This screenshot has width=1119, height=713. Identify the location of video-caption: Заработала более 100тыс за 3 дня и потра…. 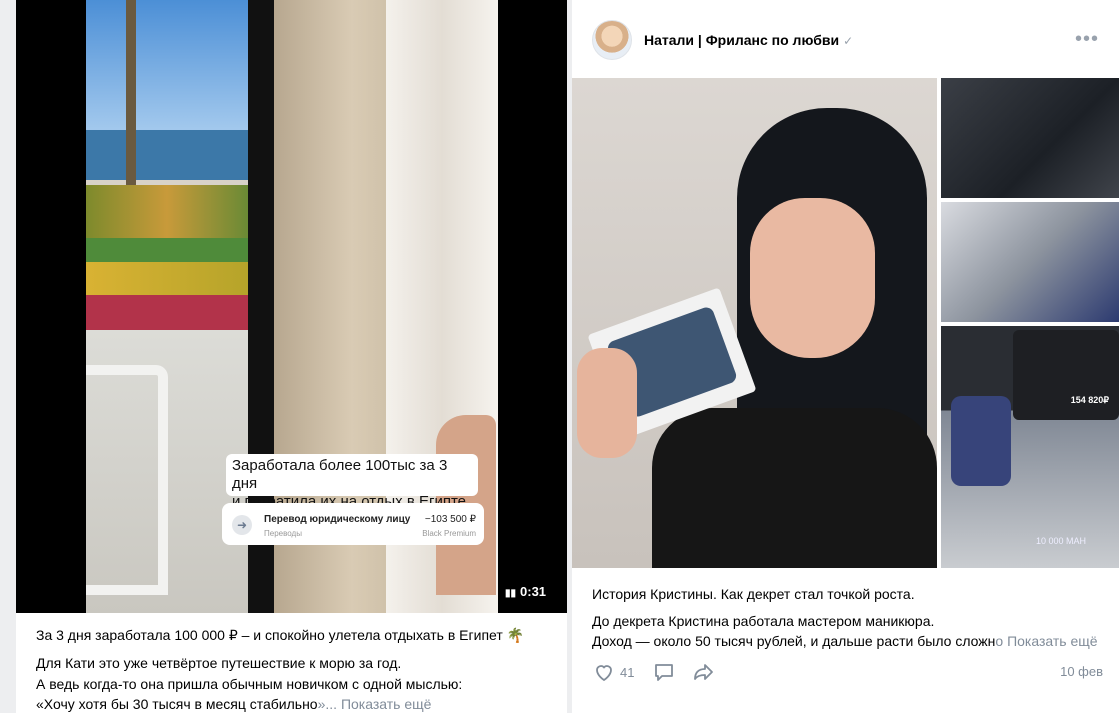
(352, 482).